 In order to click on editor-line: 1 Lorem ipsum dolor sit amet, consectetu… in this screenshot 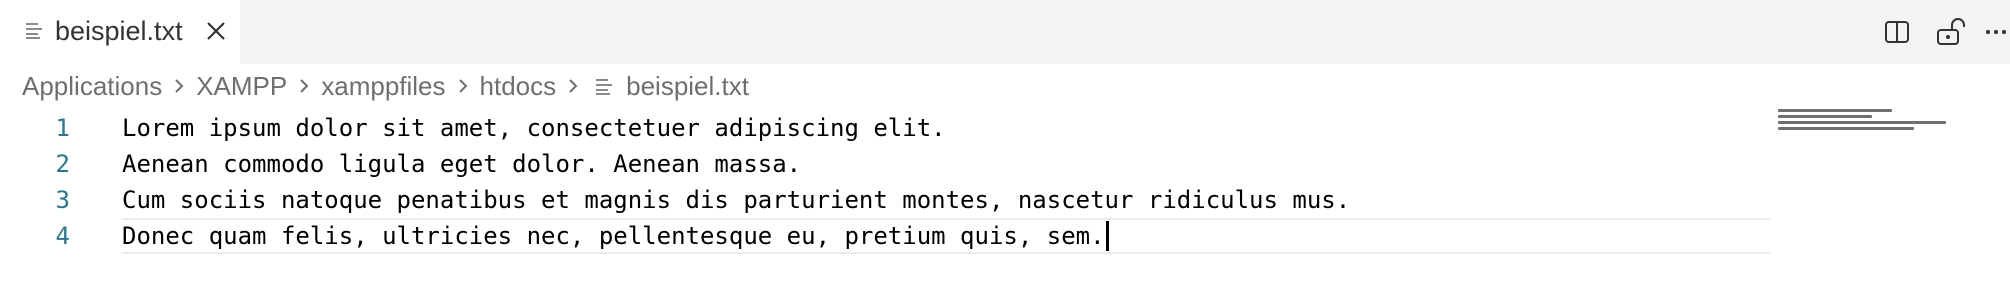, I will do `click(885, 128)`.